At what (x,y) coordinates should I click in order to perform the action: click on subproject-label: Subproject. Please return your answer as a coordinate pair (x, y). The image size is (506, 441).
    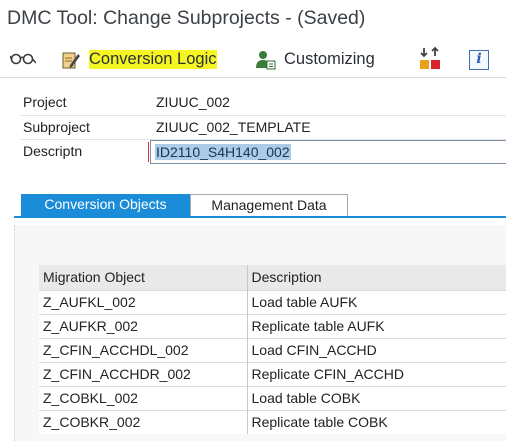
    Looking at the image, I should click on (56, 126).